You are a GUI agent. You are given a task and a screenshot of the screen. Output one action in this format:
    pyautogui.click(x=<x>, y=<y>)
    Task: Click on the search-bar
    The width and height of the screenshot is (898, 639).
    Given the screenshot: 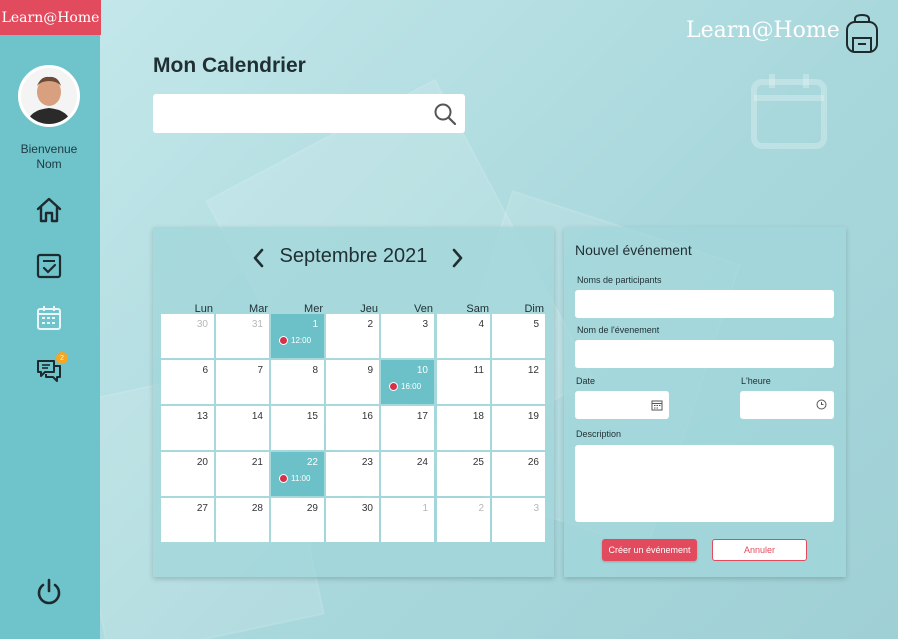 What is the action you would take?
    pyautogui.click(x=309, y=113)
    